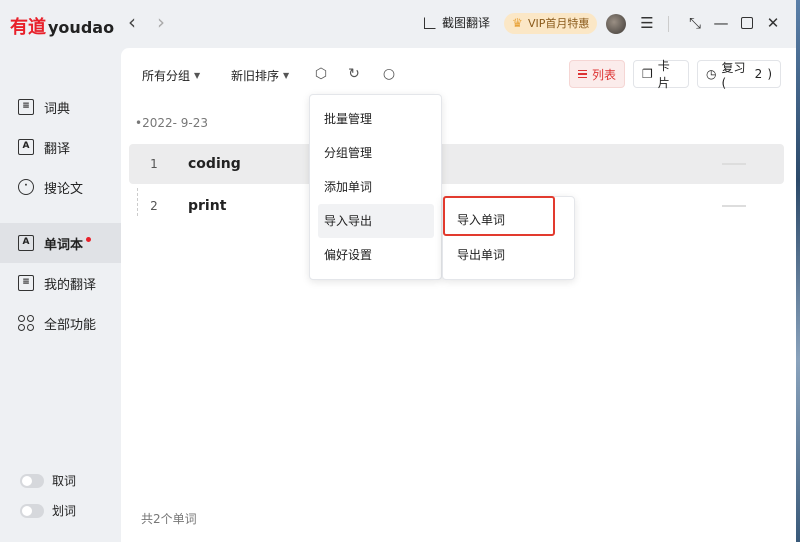  Describe the element at coordinates (647, 74) in the screenshot. I see `card-icon: ❐` at that location.